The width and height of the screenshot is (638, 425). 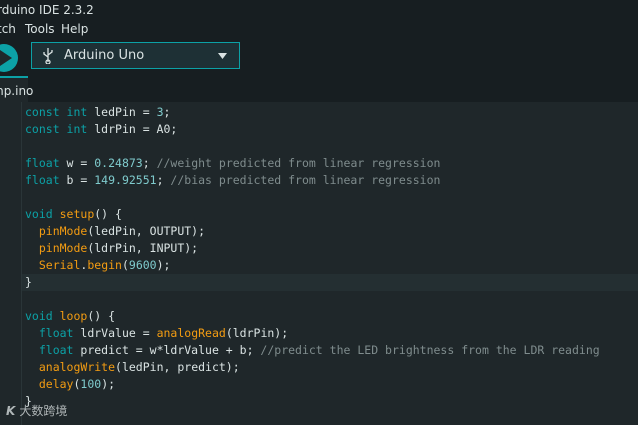 I want to click on code-token: Serial, so click(x=59, y=265).